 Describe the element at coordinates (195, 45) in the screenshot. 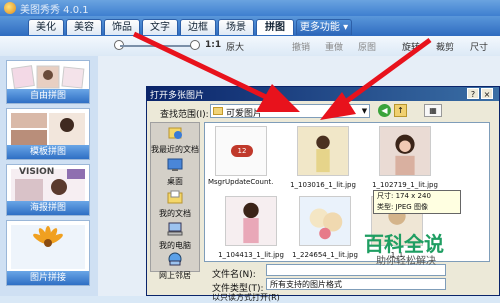

I see `zoom-in-icon` at that location.